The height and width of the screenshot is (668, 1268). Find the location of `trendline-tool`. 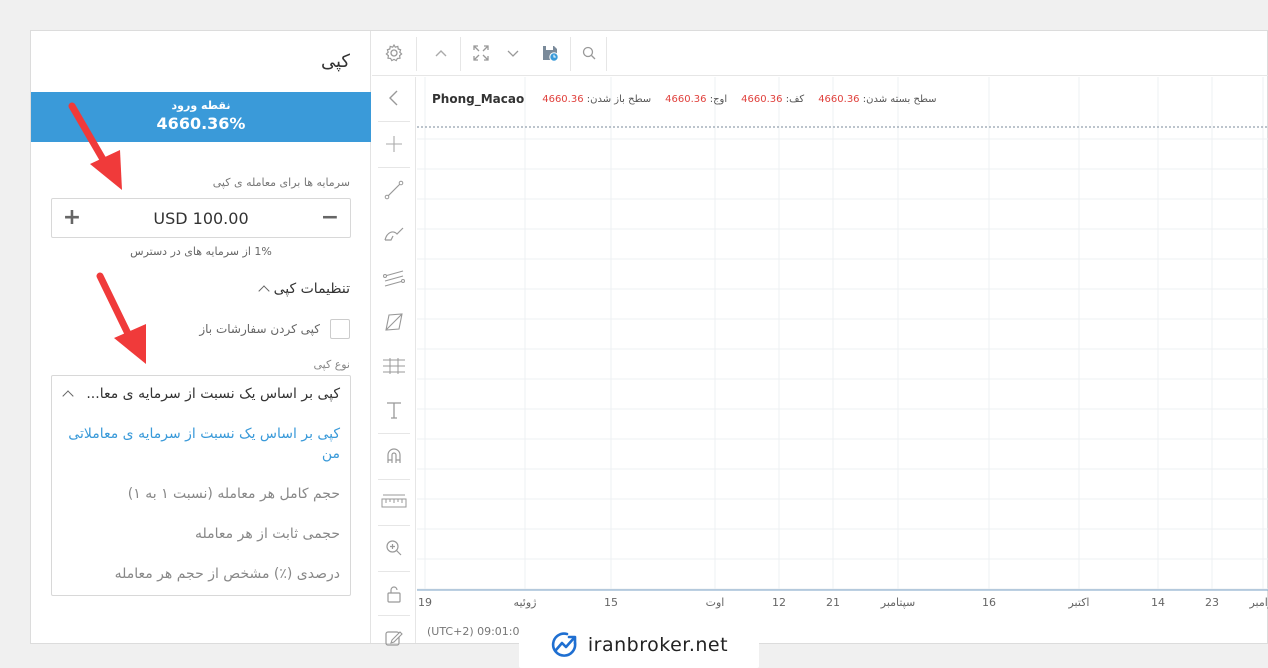

trendline-tool is located at coordinates (394, 190).